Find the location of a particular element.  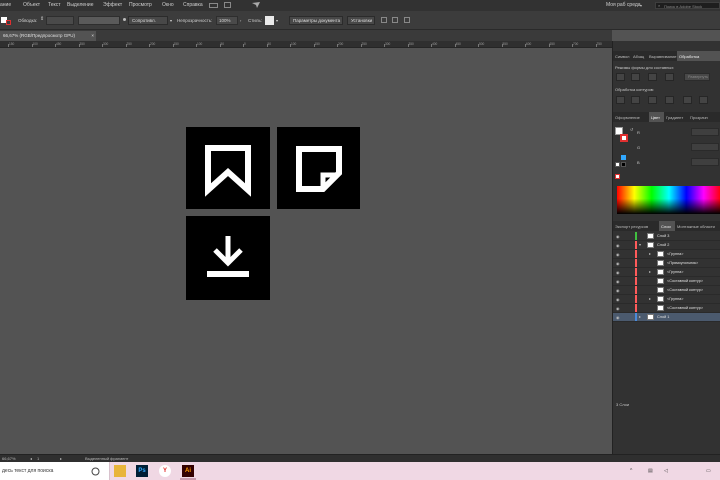

menu-item-window: Окно is located at coordinates (168, 5).